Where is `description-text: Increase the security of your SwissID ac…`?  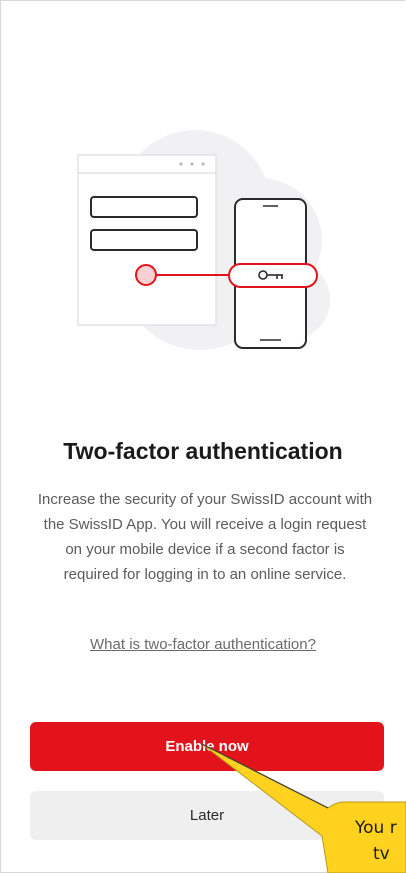
description-text: Increase the security of your SwissID ac… is located at coordinates (205, 537).